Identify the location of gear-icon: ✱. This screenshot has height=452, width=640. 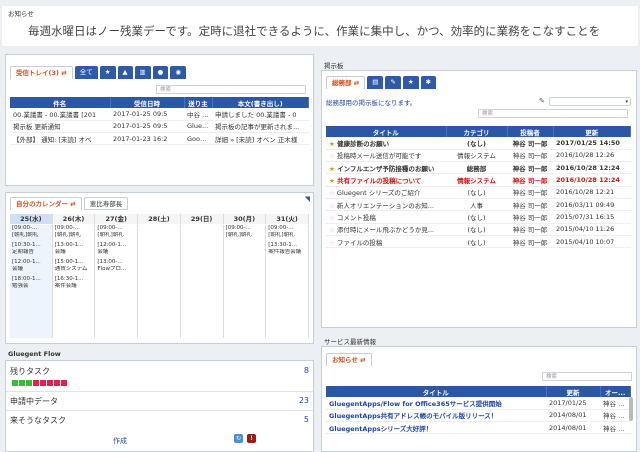
(428, 82).